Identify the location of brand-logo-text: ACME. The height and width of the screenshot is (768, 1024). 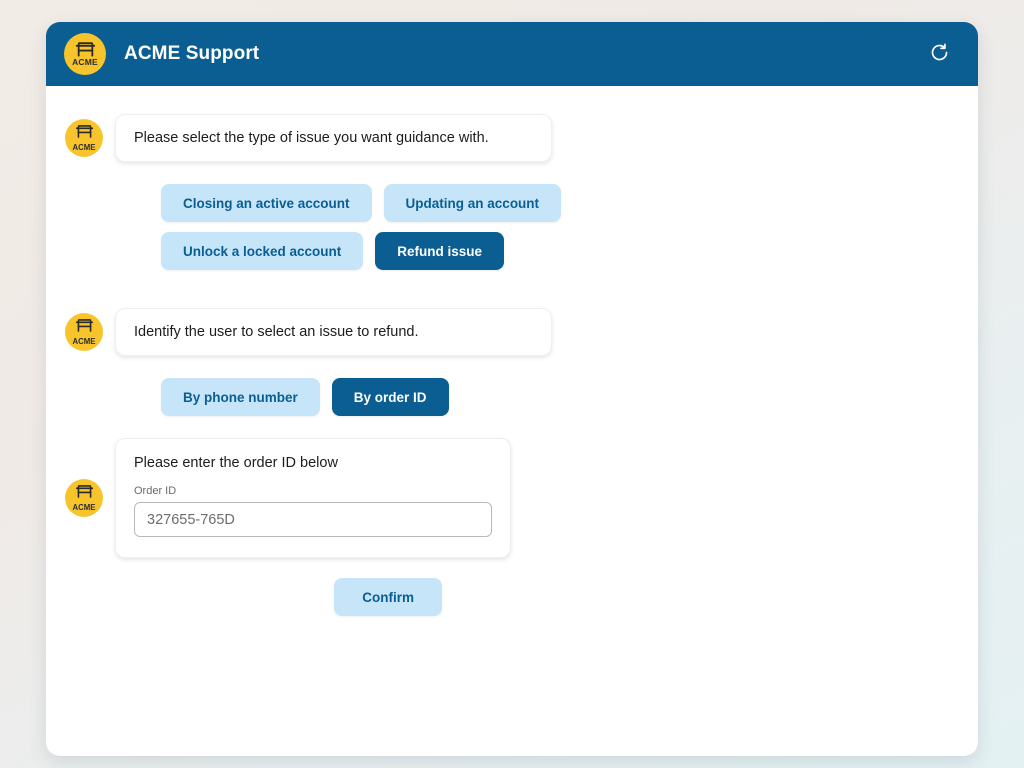
(85, 61).